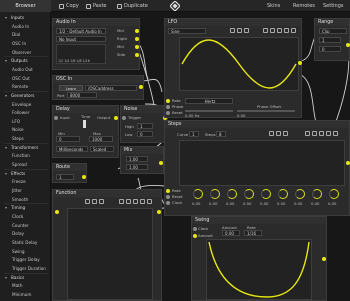  I want to click on sidebar-item: Swing, so click(25, 251).